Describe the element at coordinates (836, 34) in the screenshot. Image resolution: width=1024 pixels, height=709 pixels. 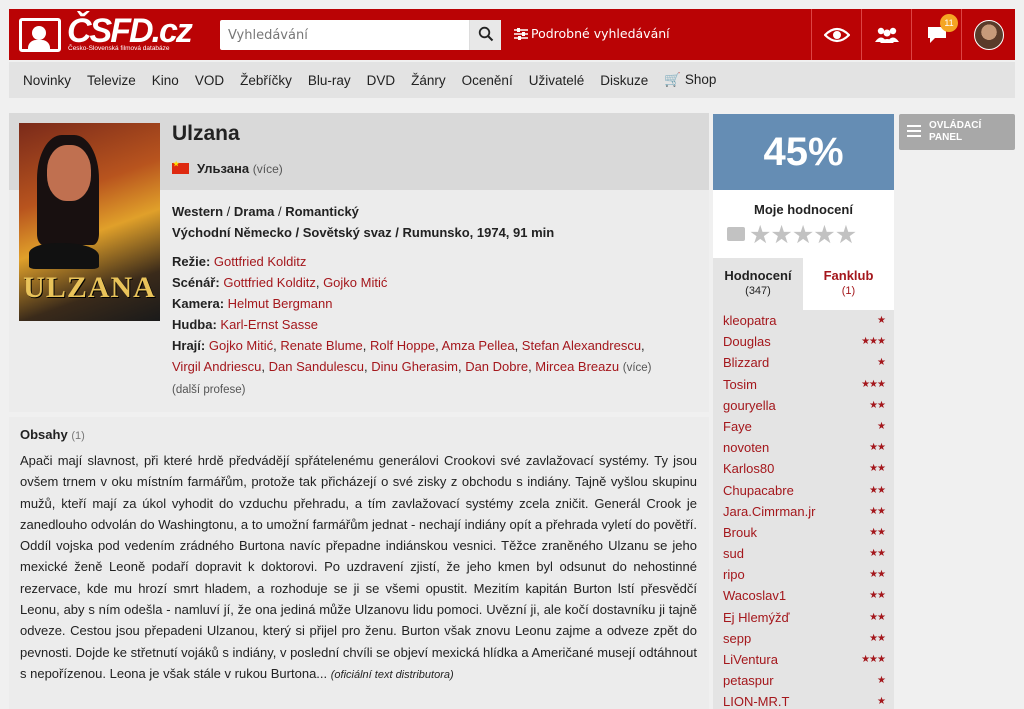
I see `watchlist-button` at that location.